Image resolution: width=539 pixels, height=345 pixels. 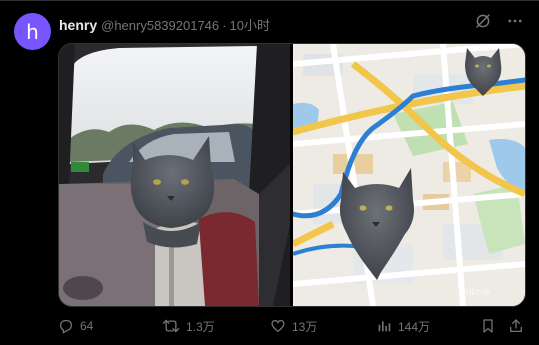 I want to click on bookmark-button, so click(x=488, y=326).